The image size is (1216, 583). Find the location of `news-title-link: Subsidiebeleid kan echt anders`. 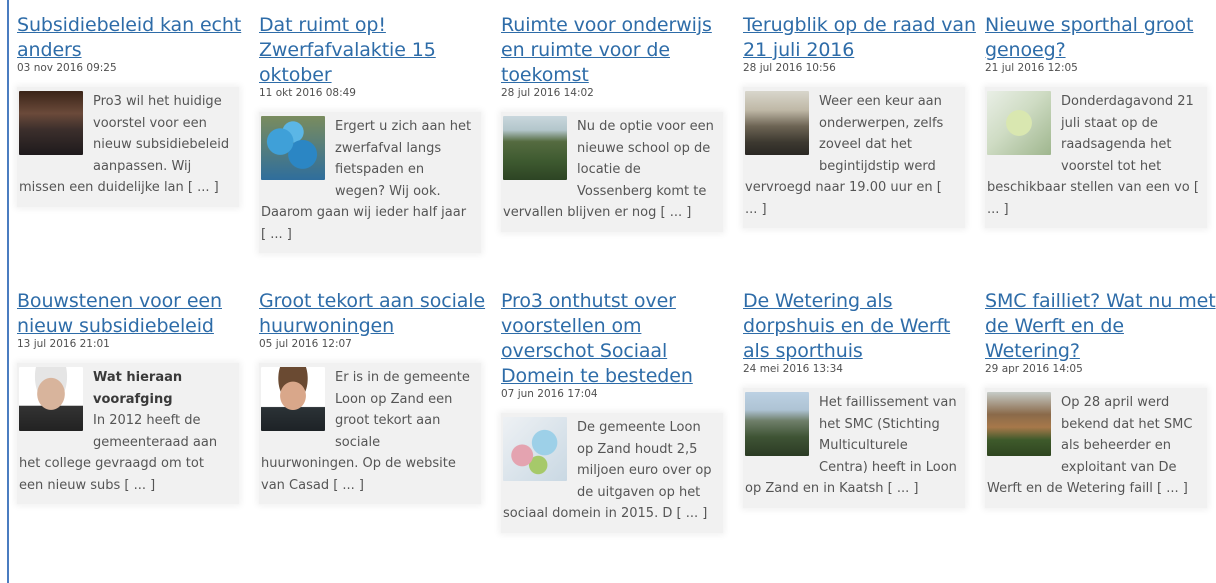

news-title-link: Subsidiebeleid kan echt anders is located at coordinates (134, 38).